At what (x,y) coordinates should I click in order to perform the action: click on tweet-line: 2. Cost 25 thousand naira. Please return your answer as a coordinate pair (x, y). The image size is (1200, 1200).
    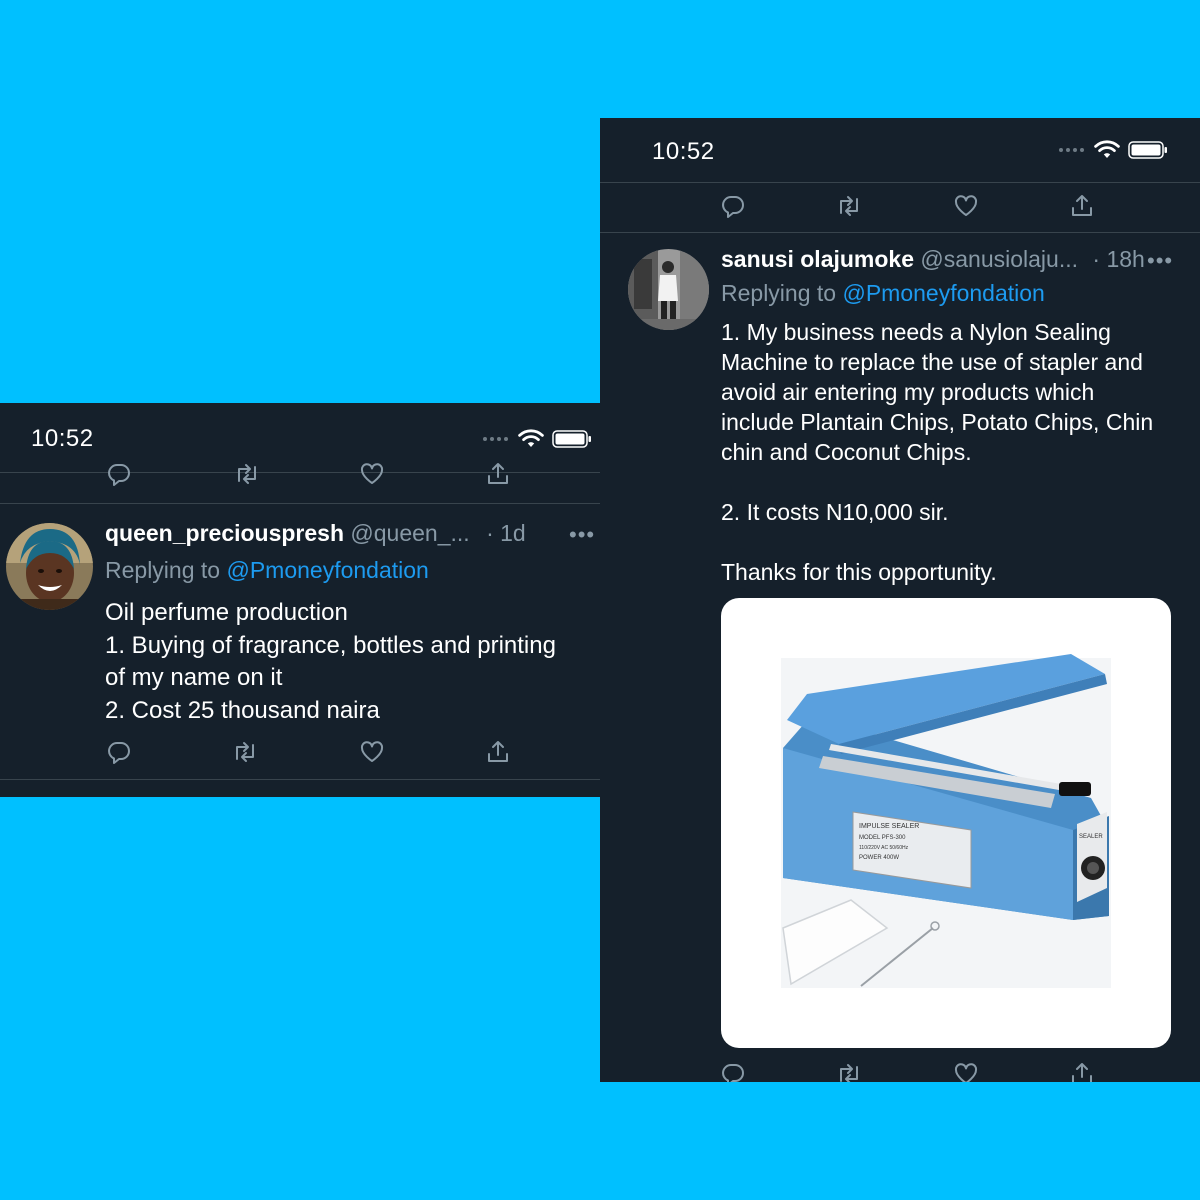
    Looking at the image, I should click on (242, 710).